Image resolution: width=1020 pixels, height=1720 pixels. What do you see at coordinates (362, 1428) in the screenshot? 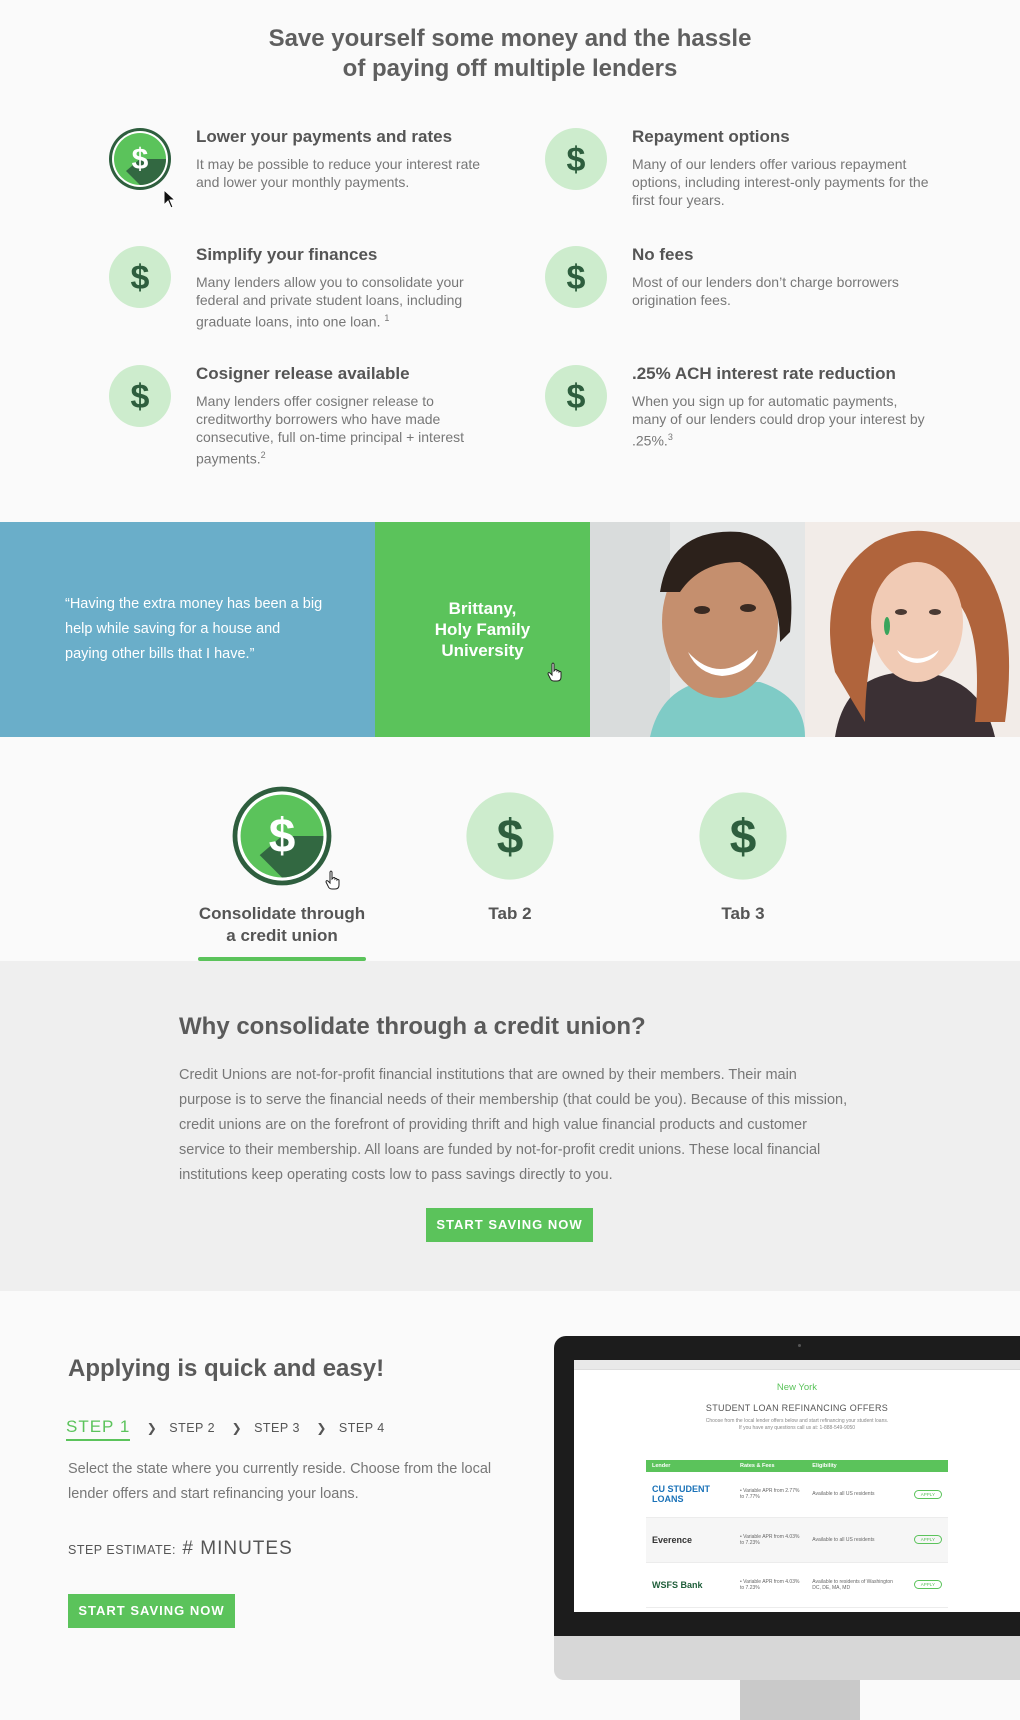
I see `step-4: STEP 4` at bounding box center [362, 1428].